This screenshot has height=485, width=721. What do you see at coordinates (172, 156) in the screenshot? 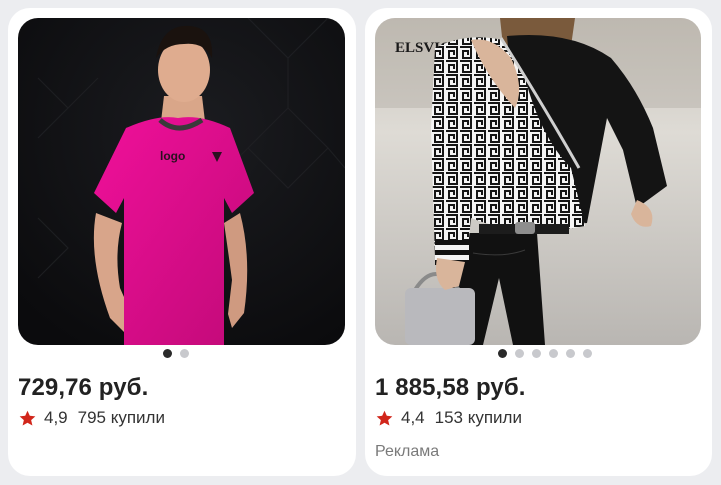
I see `shirt-print: logo` at bounding box center [172, 156].